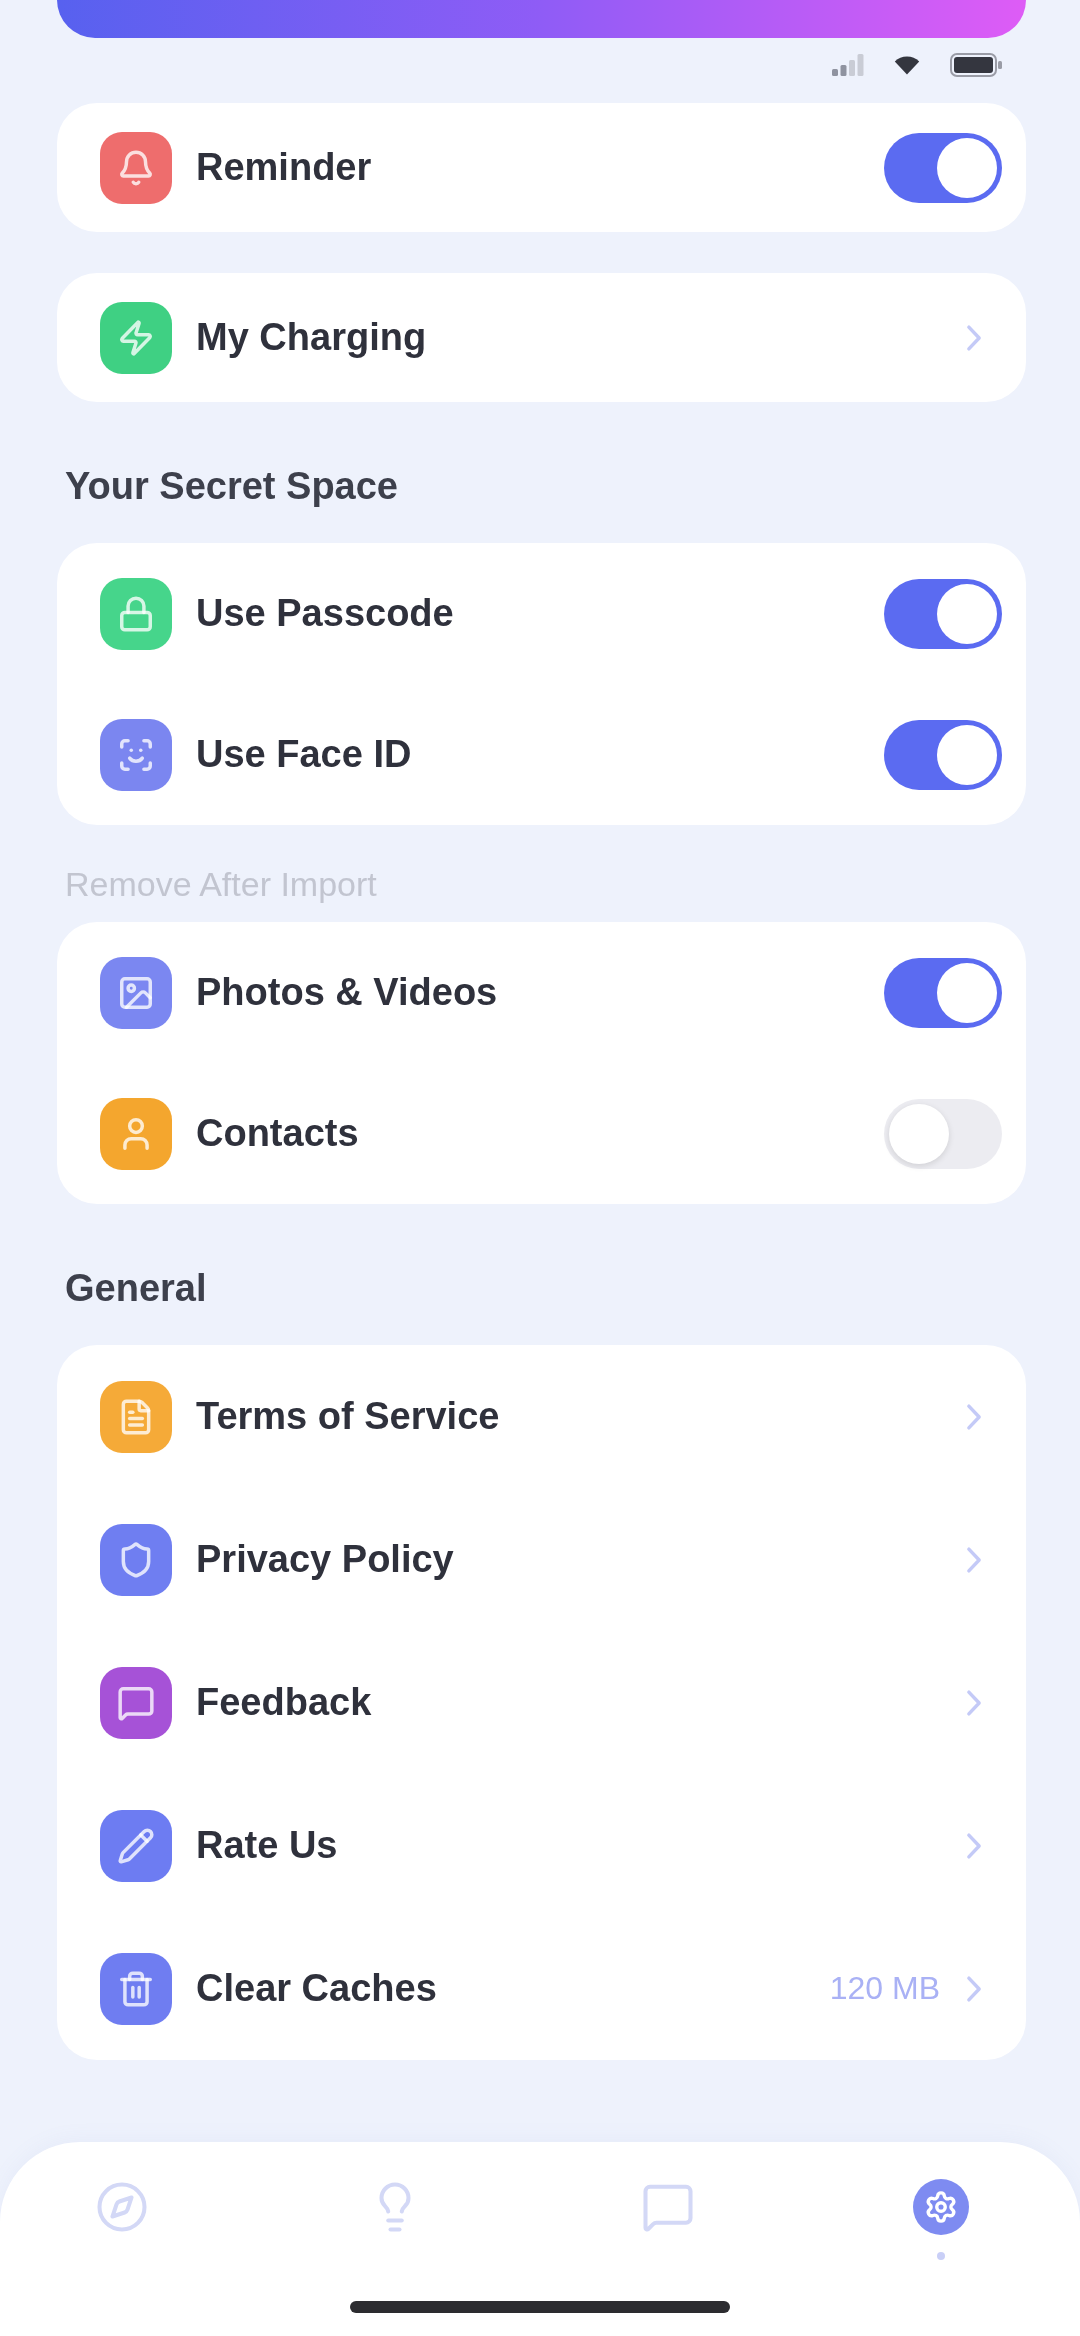  I want to click on item-value: 120 MB, so click(884, 1988).